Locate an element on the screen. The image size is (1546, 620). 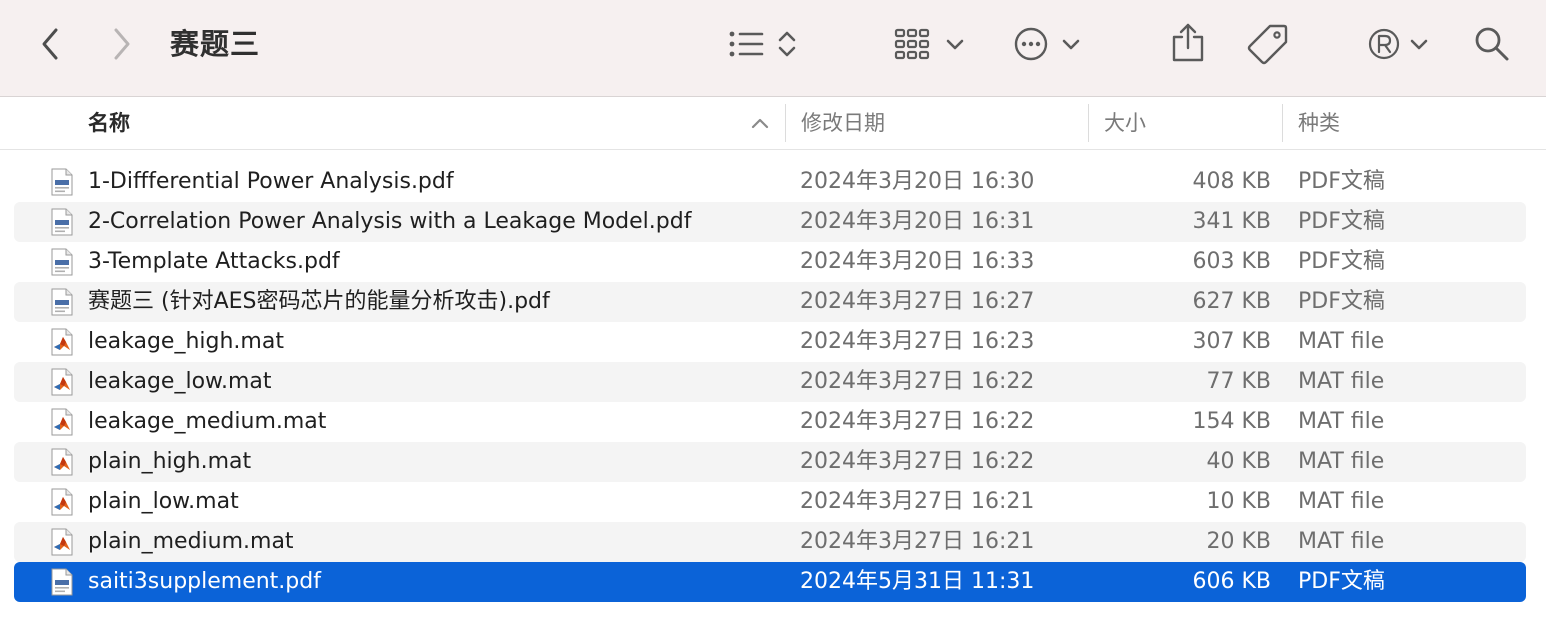
file-name: leakage_medium.mat is located at coordinates (207, 421).